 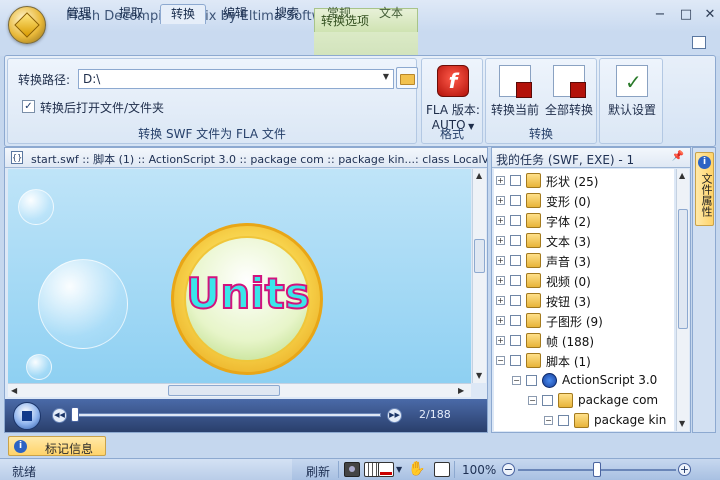 I want to click on app-menu-button, so click(x=27, y=25).